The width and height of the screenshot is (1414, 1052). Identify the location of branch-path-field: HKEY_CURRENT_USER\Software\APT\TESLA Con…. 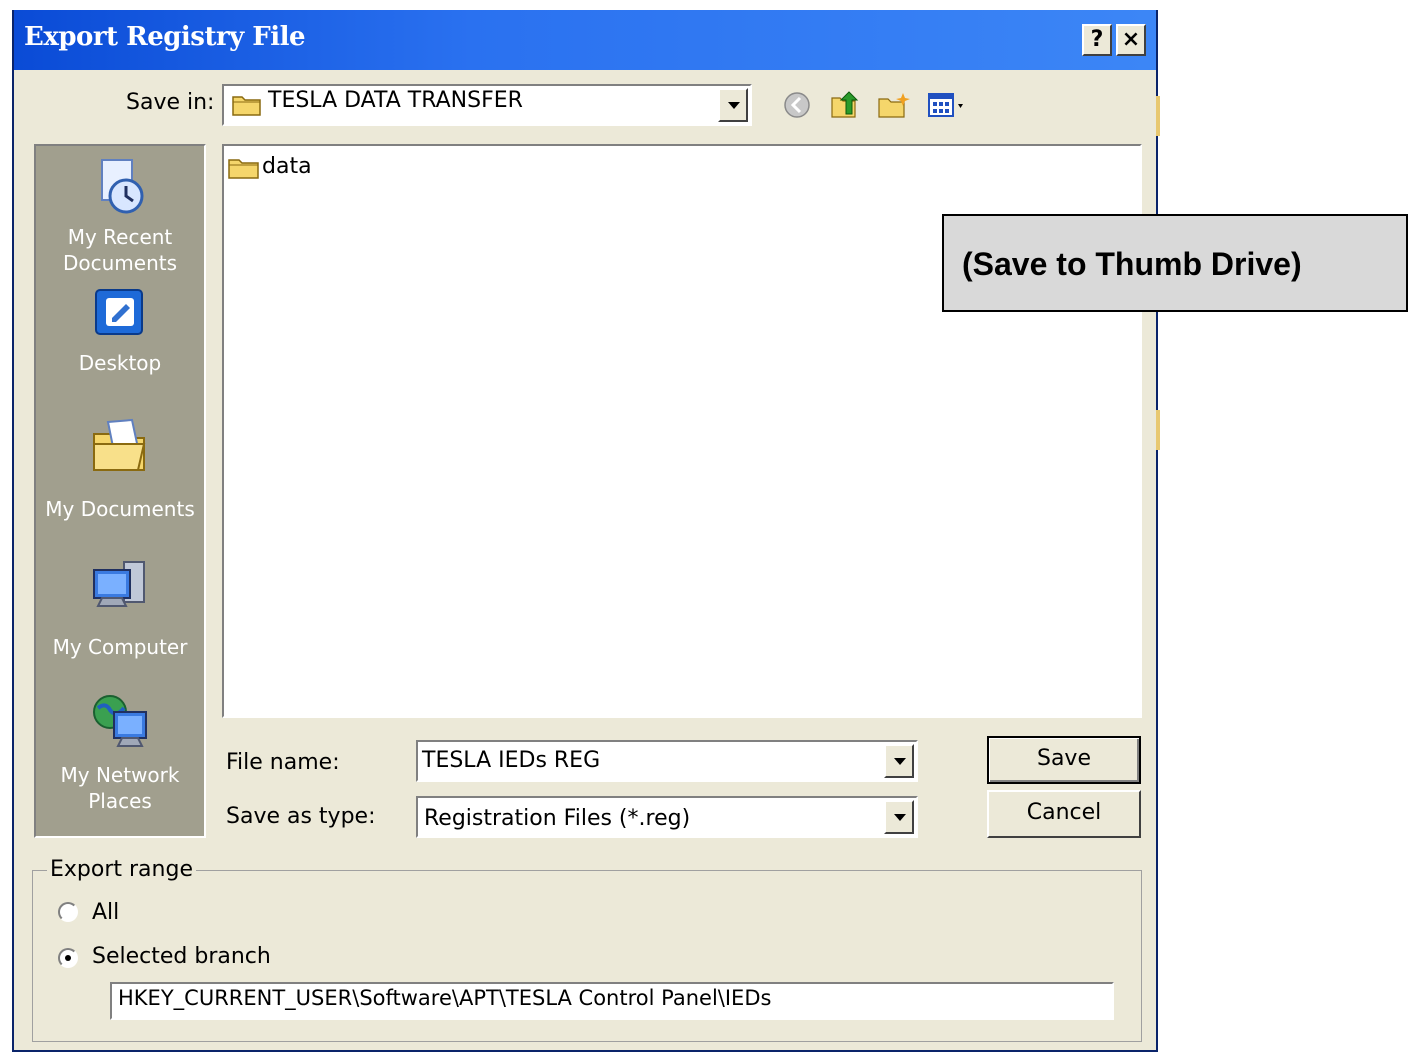
(612, 1001).